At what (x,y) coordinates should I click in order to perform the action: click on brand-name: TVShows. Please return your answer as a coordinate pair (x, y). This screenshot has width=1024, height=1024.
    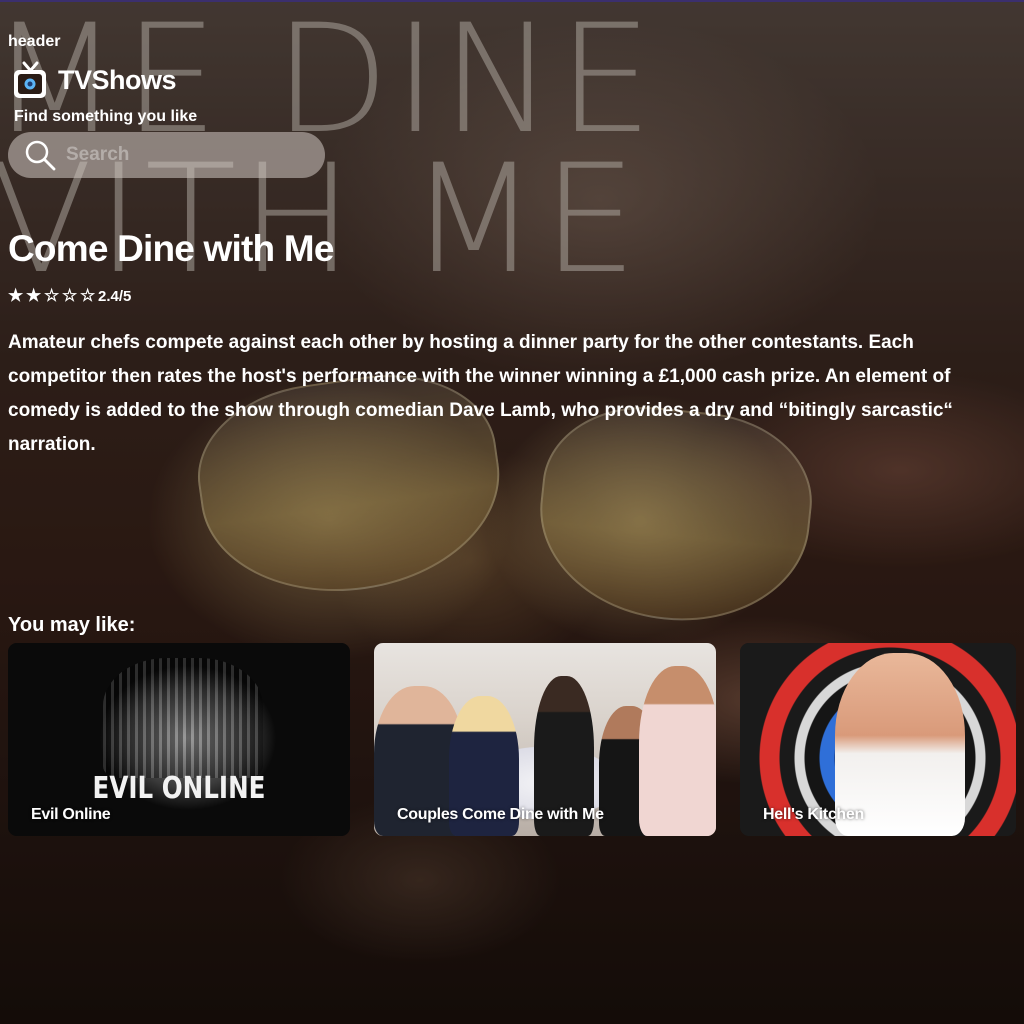
    Looking at the image, I should click on (117, 79).